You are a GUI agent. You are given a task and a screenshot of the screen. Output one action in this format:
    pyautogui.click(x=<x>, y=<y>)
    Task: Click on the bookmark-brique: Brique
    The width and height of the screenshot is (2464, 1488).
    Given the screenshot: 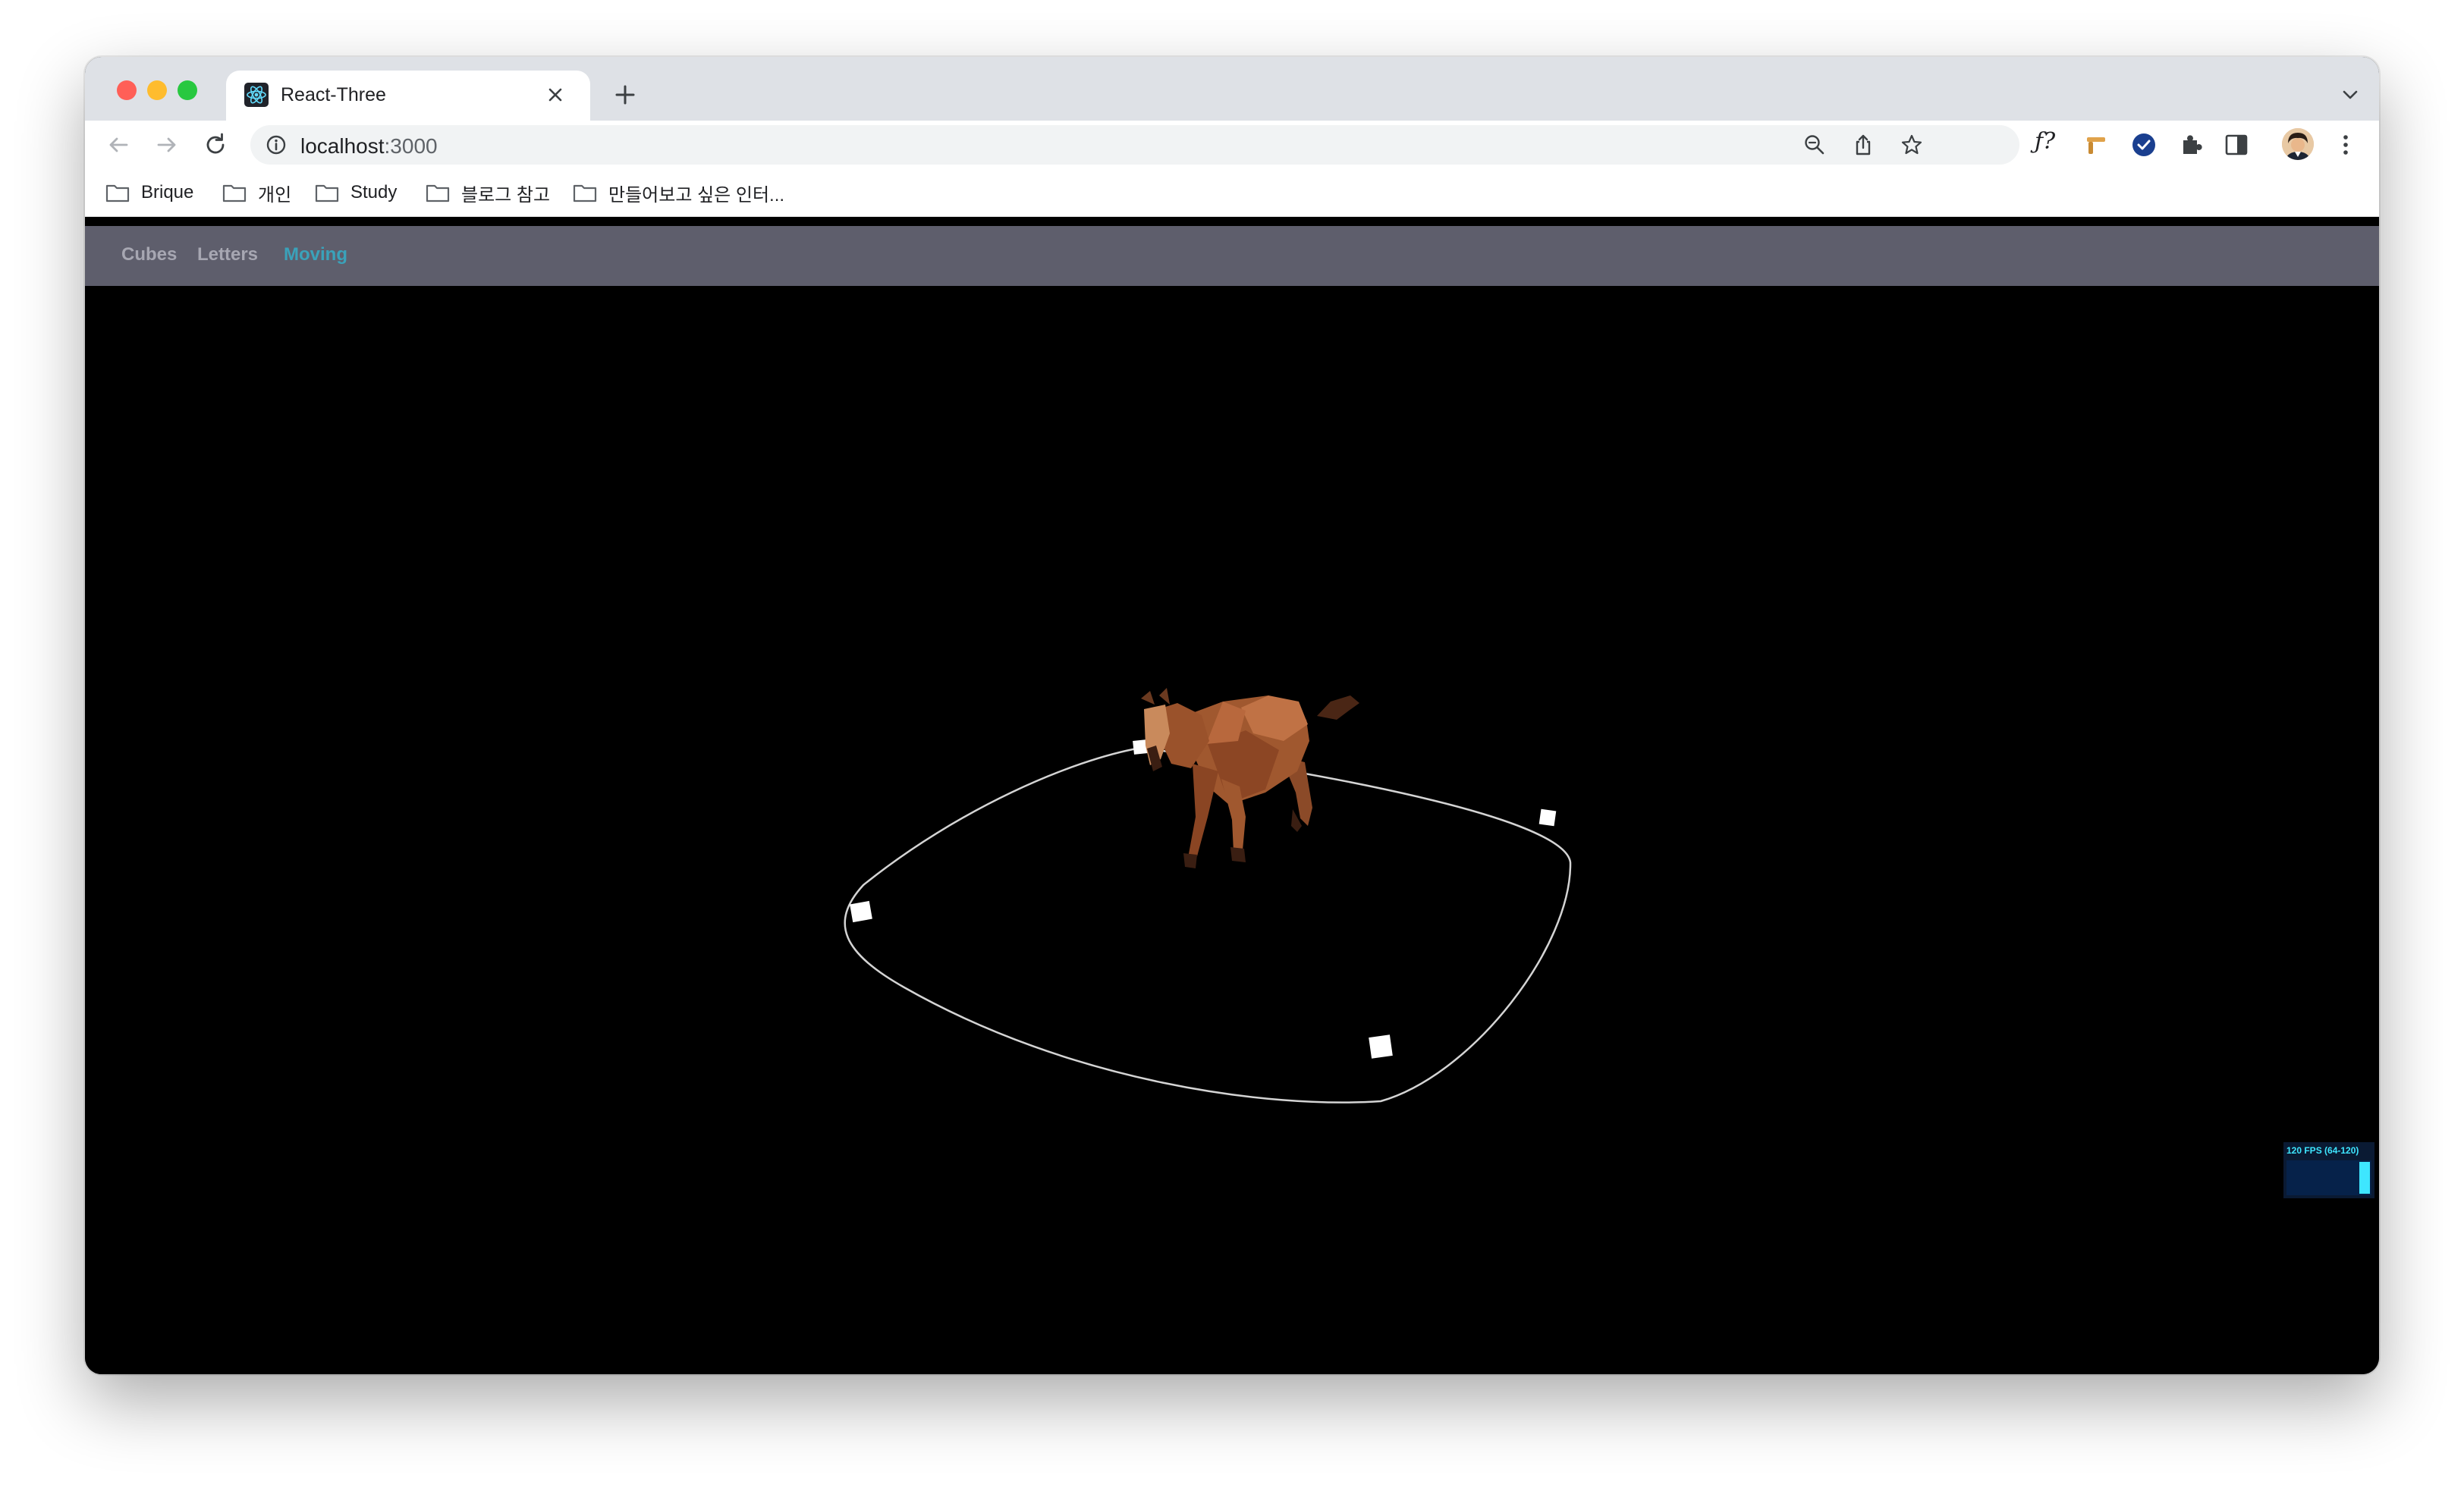 What is the action you would take?
    pyautogui.click(x=149, y=193)
    